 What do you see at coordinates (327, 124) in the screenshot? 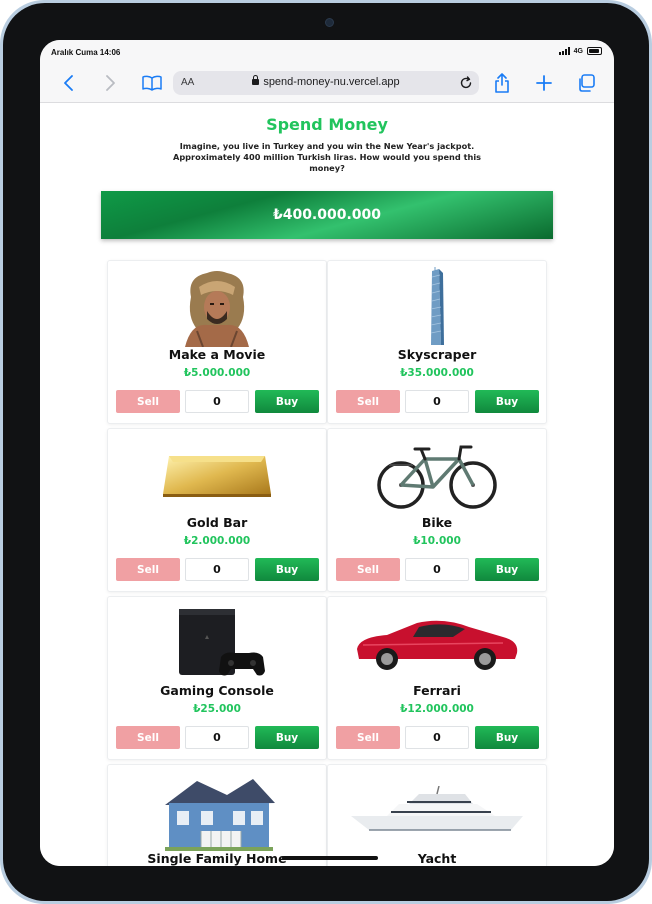
I see `page-title: Spend Money` at bounding box center [327, 124].